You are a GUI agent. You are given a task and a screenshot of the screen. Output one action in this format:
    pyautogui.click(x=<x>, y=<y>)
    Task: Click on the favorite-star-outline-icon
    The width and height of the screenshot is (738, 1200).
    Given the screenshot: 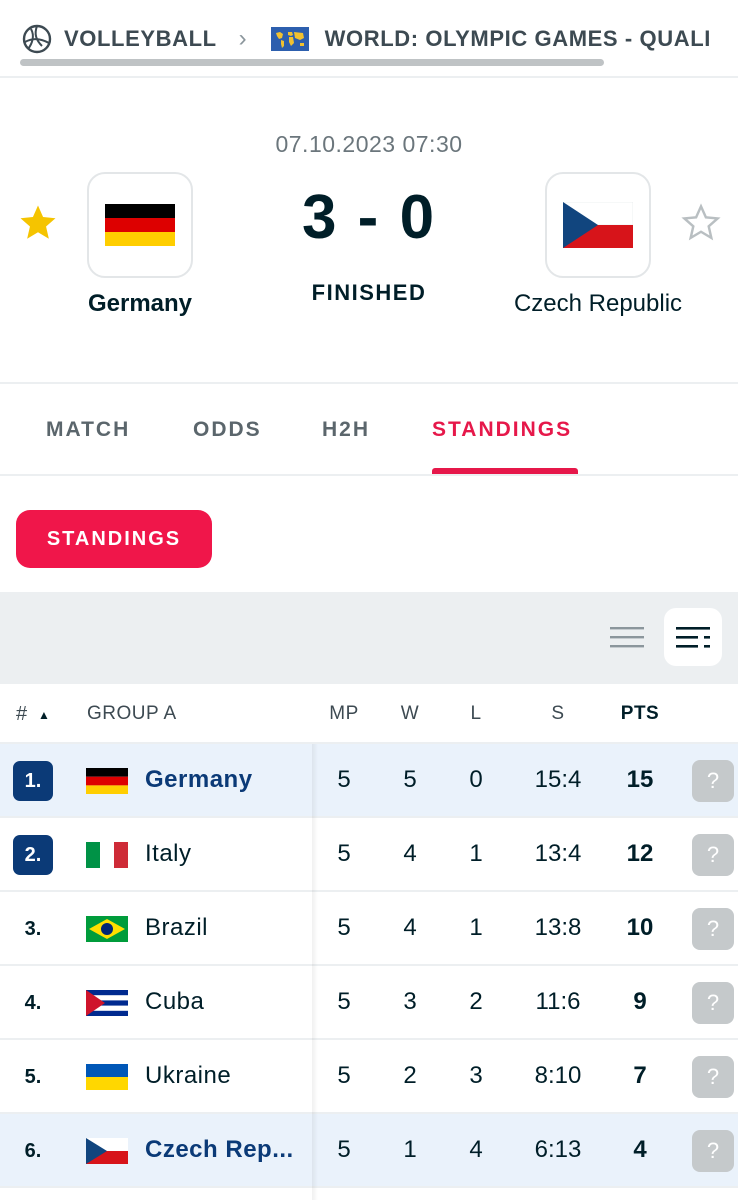 What is the action you would take?
    pyautogui.click(x=701, y=223)
    